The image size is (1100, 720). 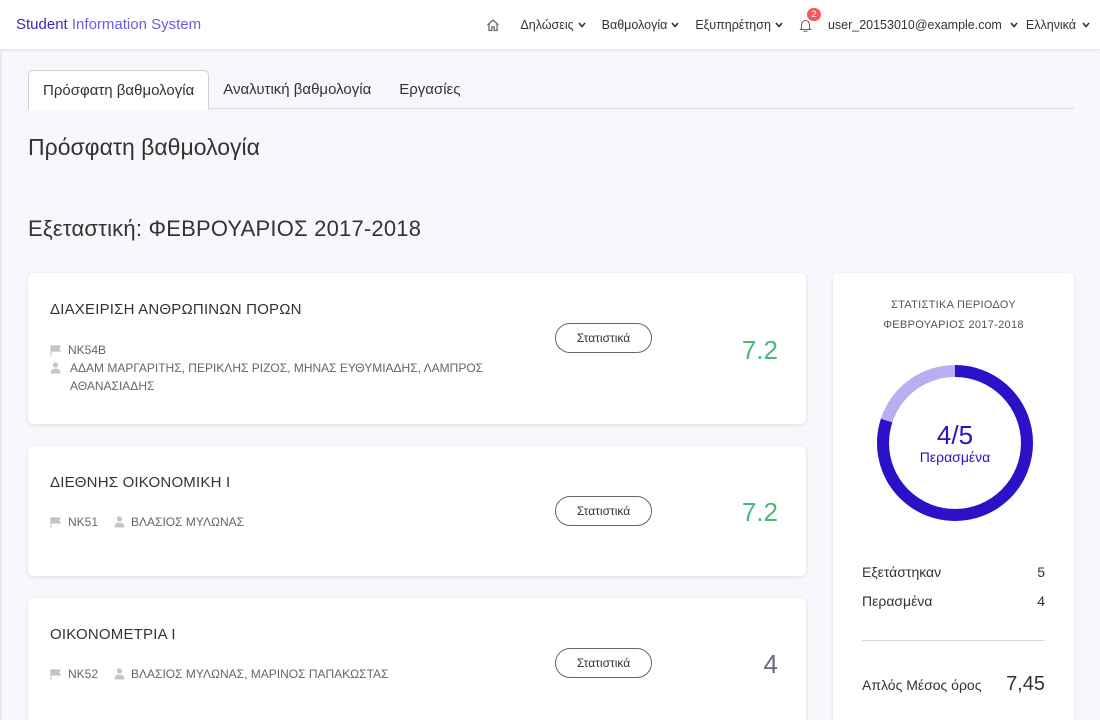 I want to click on examined-label: Εξετάστηκαν, so click(x=902, y=572).